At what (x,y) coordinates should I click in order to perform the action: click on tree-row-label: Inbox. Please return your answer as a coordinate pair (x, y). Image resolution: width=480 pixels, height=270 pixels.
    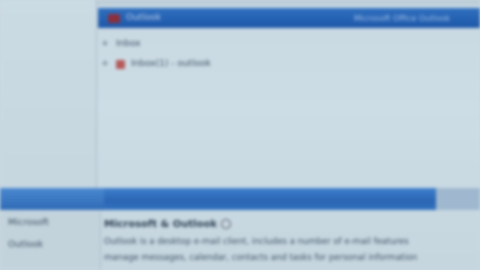
    Looking at the image, I should click on (128, 44).